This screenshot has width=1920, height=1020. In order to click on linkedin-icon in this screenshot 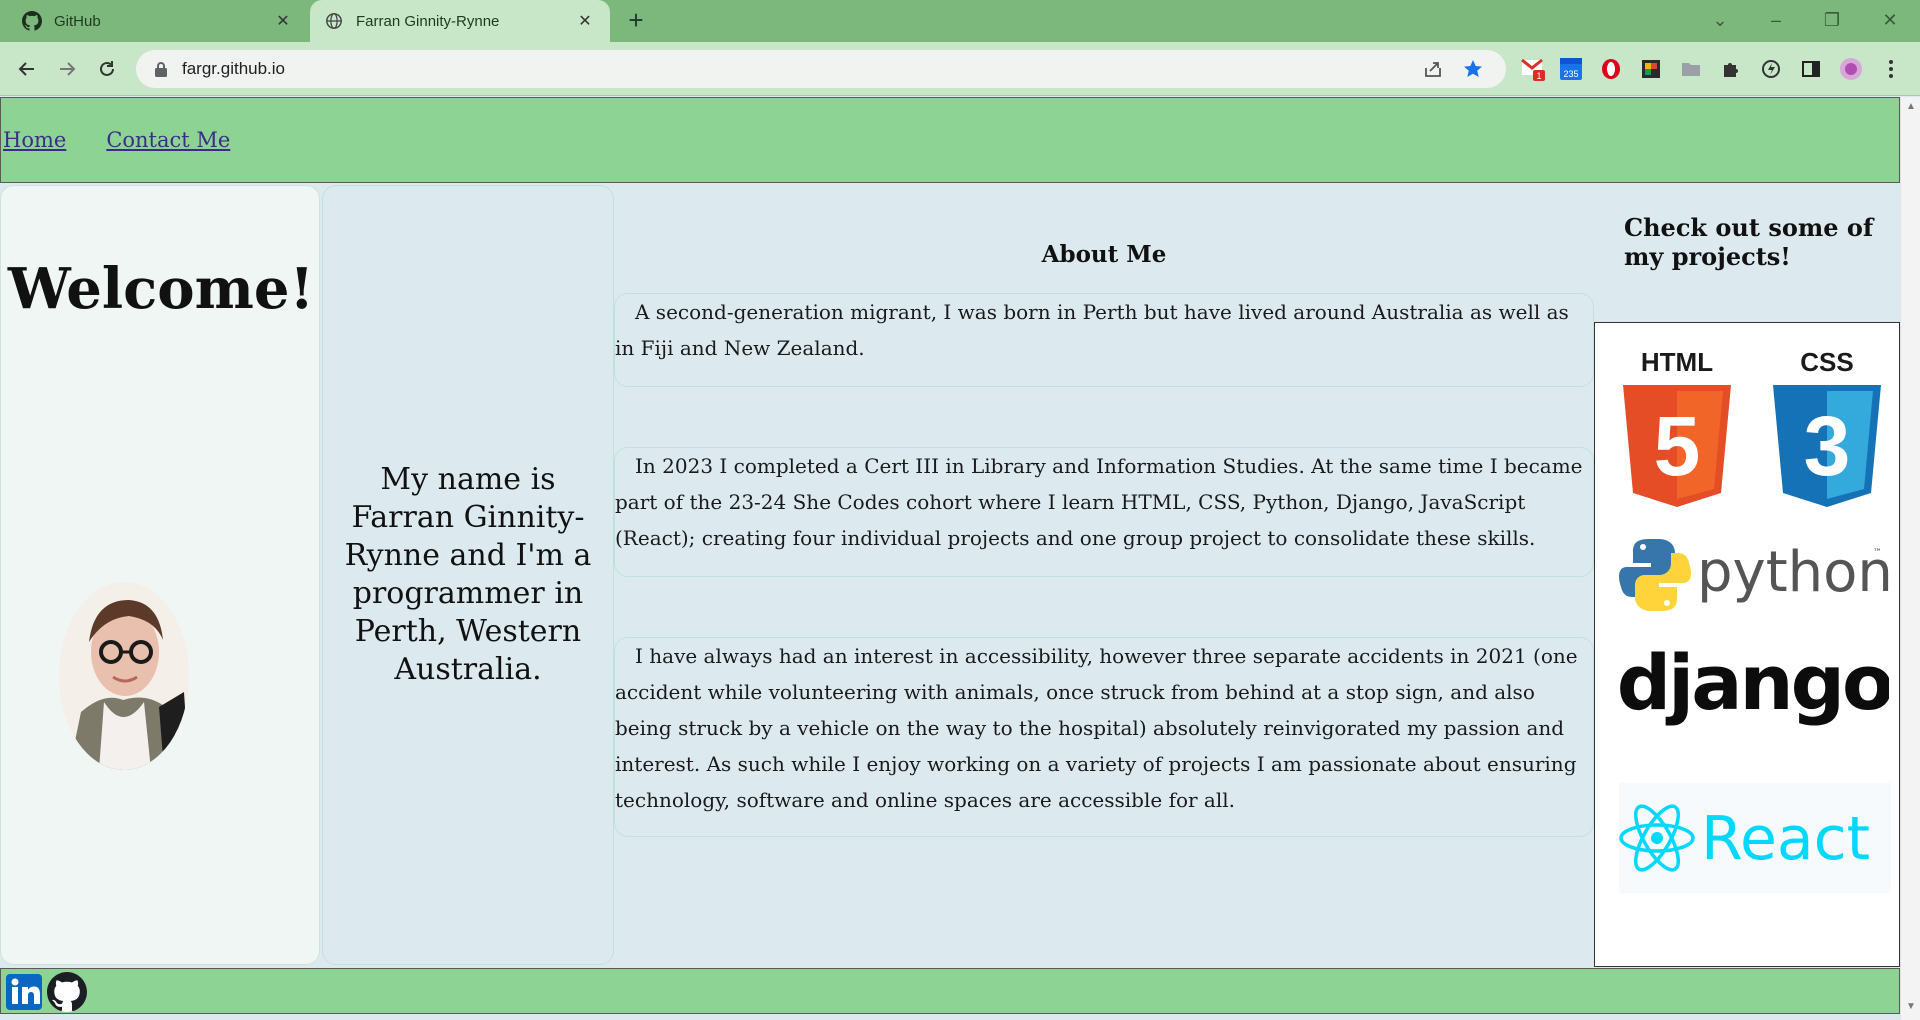, I will do `click(24, 992)`.